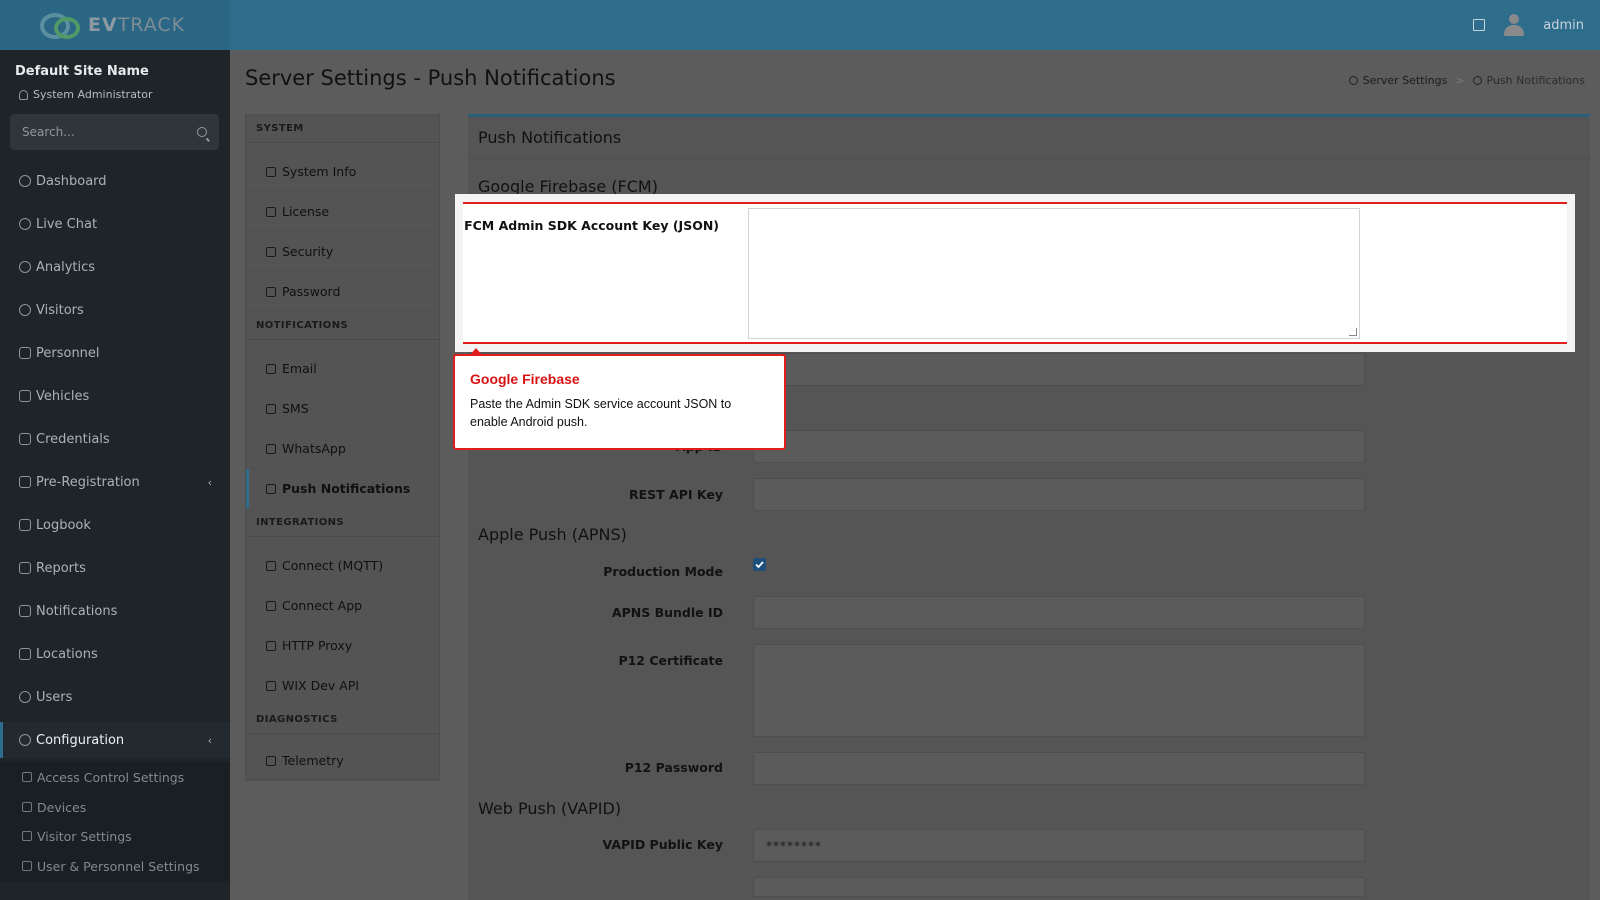  What do you see at coordinates (25, 396) in the screenshot?
I see `car-icon` at bounding box center [25, 396].